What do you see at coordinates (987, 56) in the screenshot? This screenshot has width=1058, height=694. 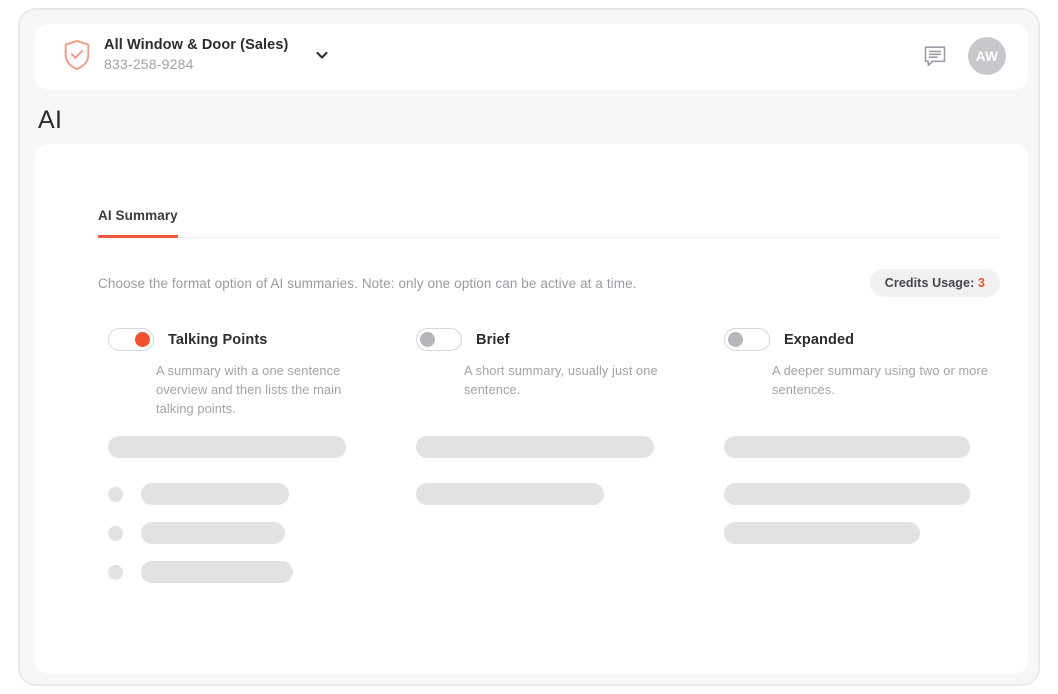 I see `avatar: AW` at bounding box center [987, 56].